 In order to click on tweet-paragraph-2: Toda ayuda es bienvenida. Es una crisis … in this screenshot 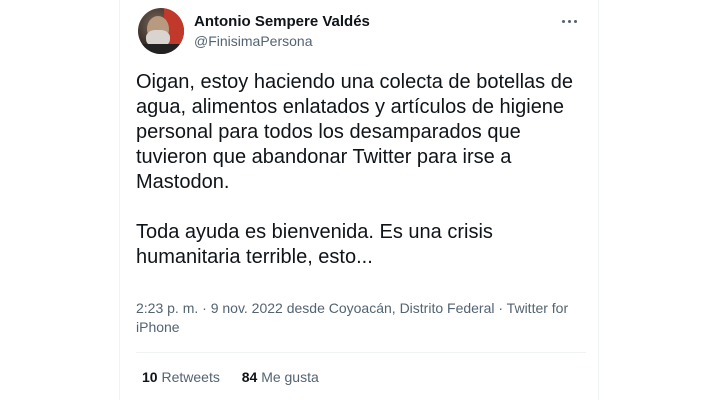, I will do `click(314, 244)`.